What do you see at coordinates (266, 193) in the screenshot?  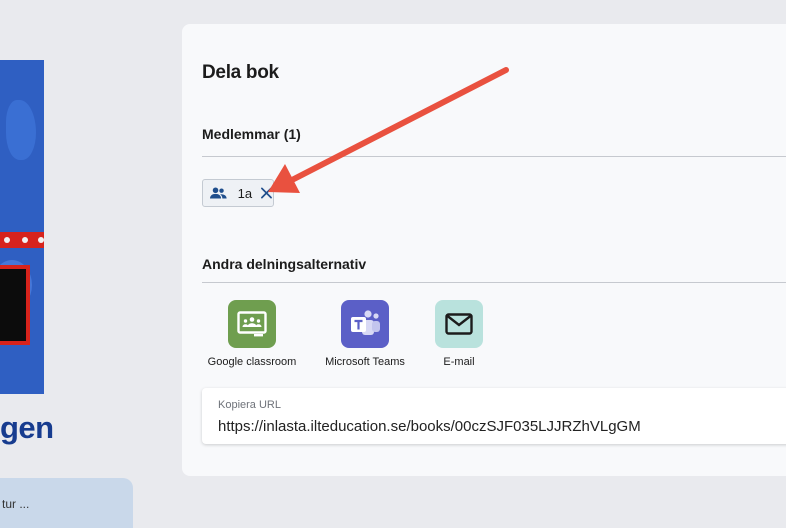 I see `close-icon` at bounding box center [266, 193].